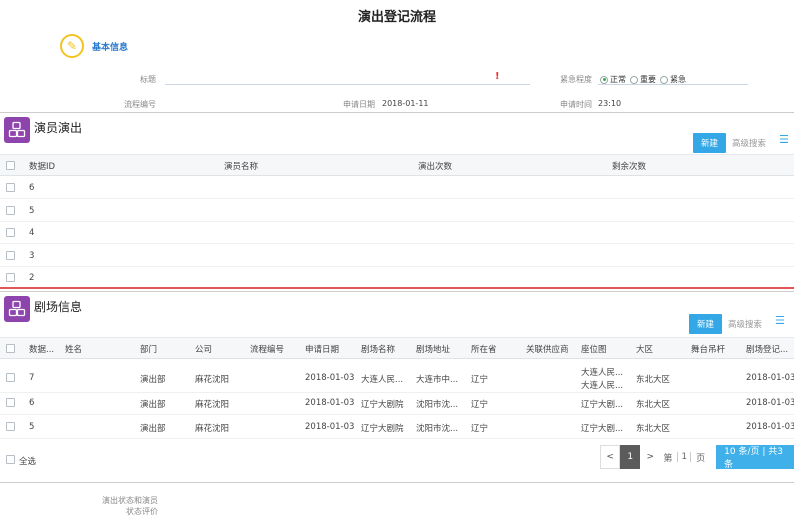  Describe the element at coordinates (73, 349) in the screenshot. I see `col-name: 姓名` at that location.